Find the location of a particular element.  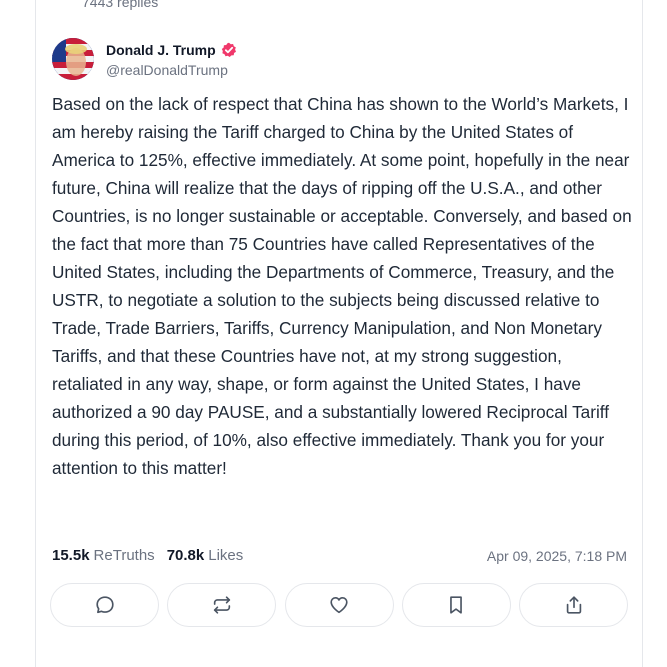

share-icon is located at coordinates (573, 605).